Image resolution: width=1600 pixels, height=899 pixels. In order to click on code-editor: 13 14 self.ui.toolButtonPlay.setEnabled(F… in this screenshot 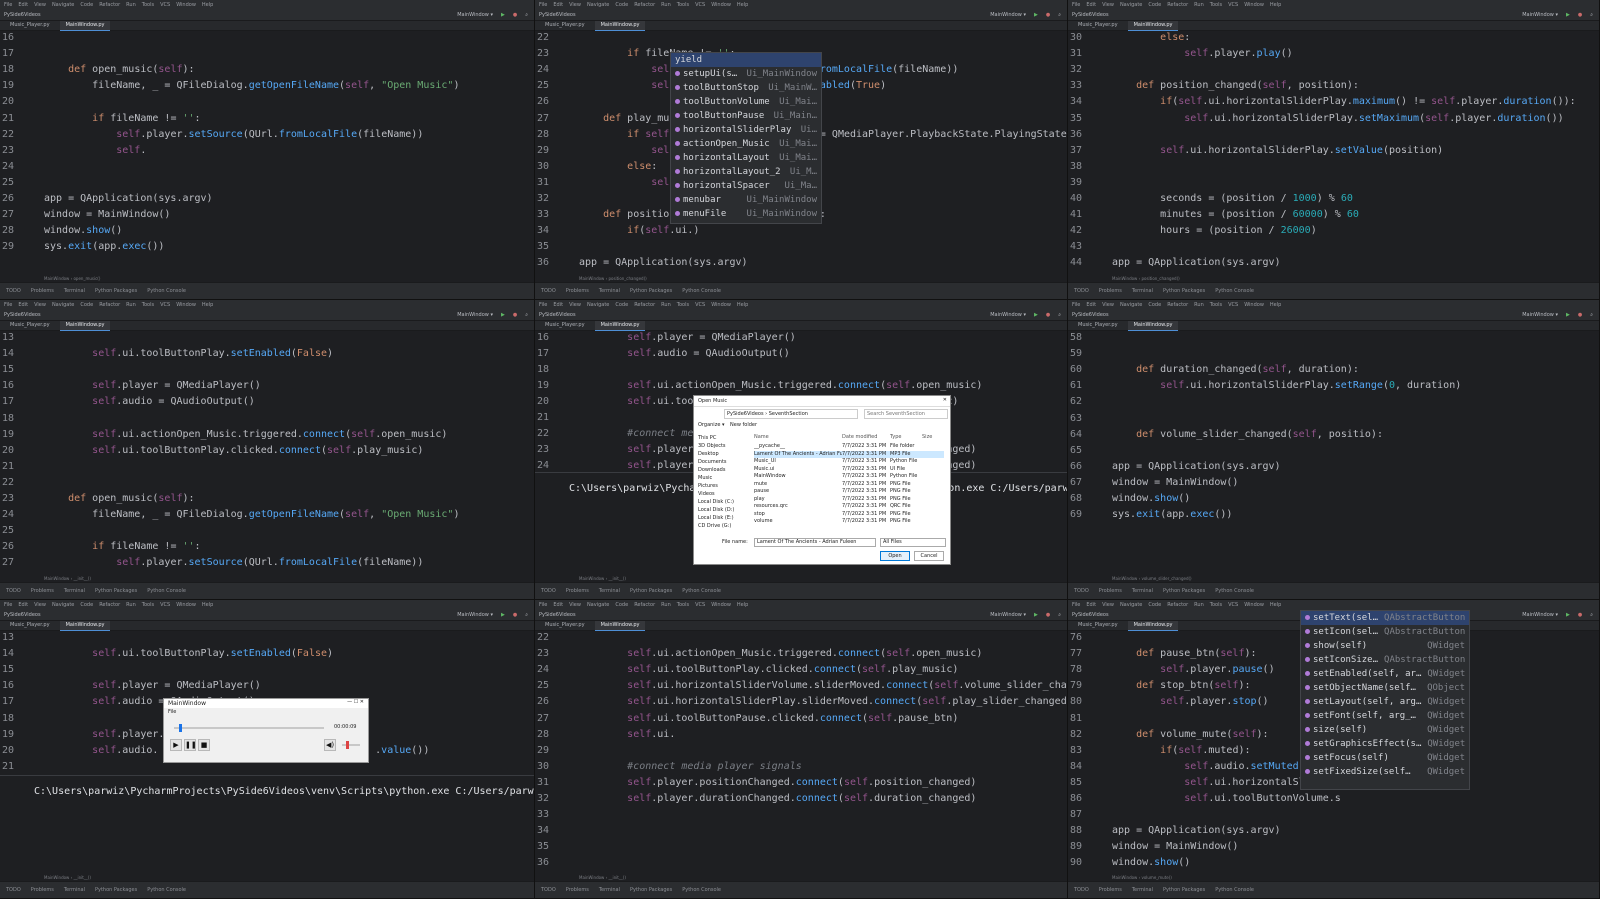, I will do `click(267, 456)`.